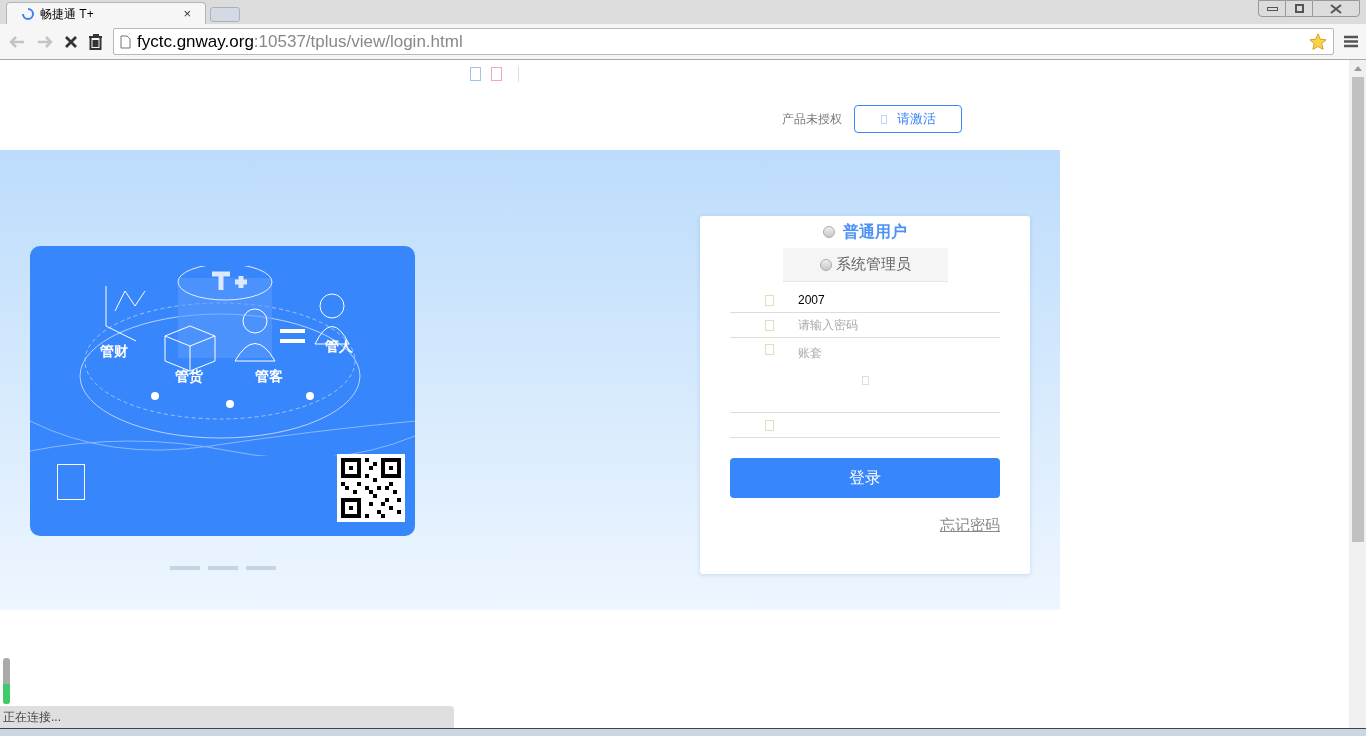 The image size is (1366, 736). I want to click on new-tab-button, so click(225, 14).